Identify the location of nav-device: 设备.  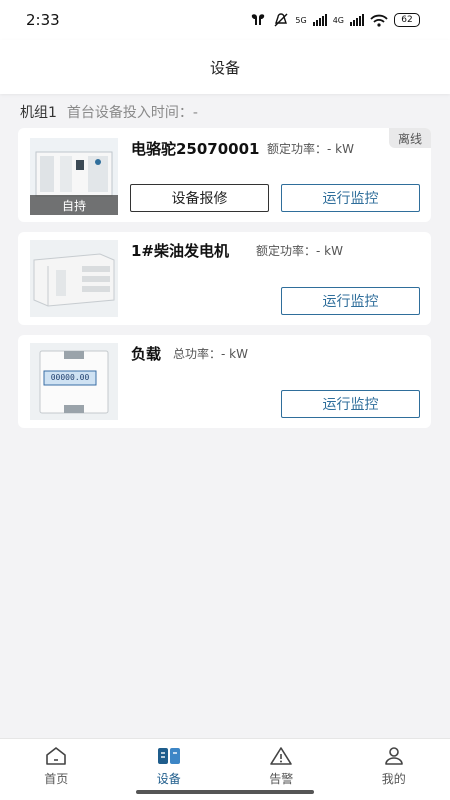
(169, 766).